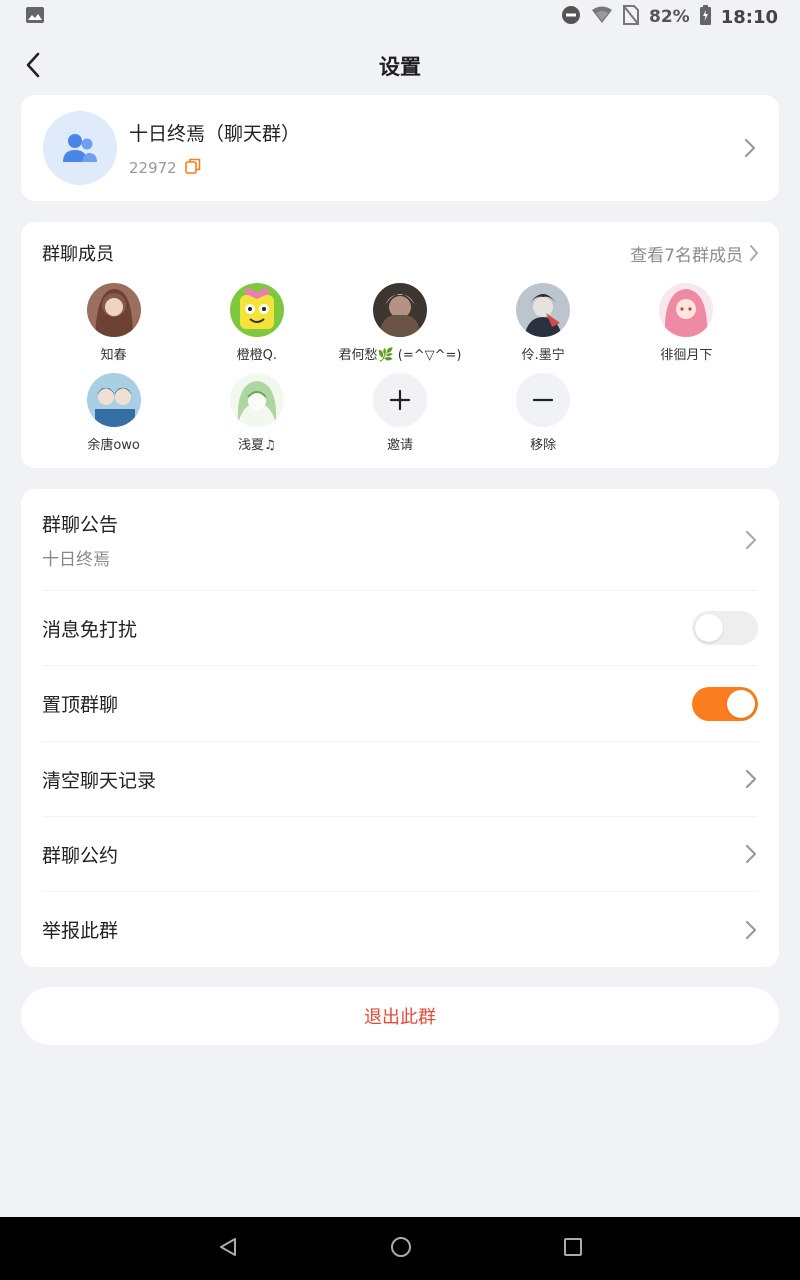 The width and height of the screenshot is (800, 1280). I want to click on page-title: 设置, so click(400, 67).